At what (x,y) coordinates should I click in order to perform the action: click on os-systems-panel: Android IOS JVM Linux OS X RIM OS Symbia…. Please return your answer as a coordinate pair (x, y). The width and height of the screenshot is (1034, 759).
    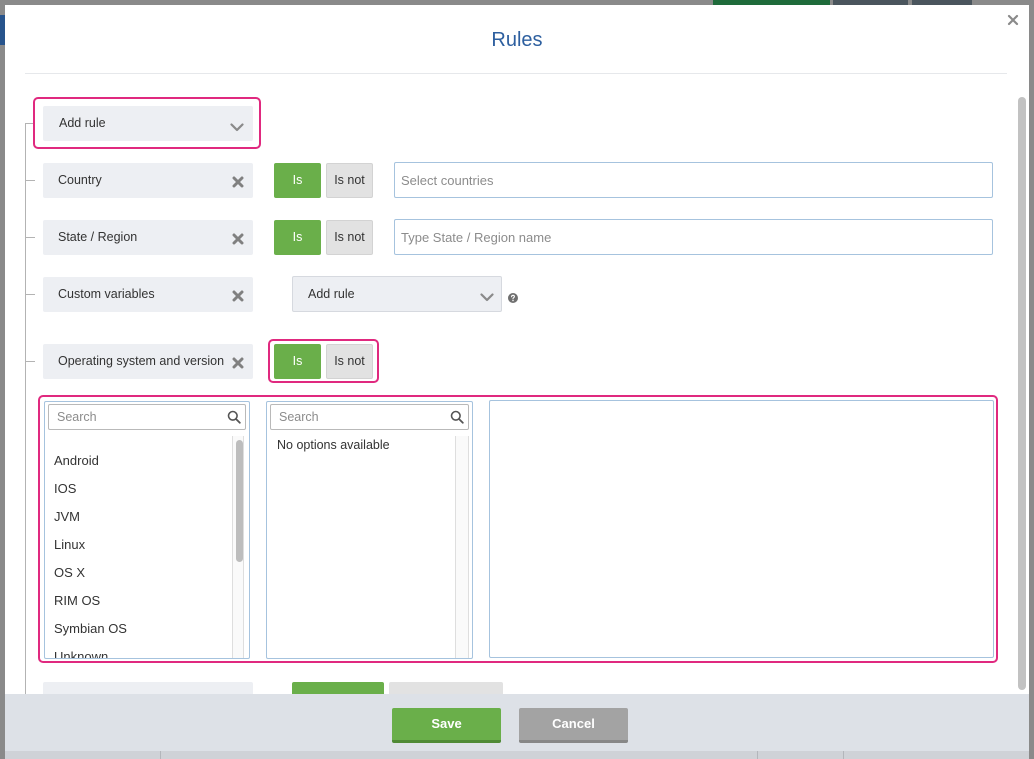
    Looking at the image, I should click on (147, 530).